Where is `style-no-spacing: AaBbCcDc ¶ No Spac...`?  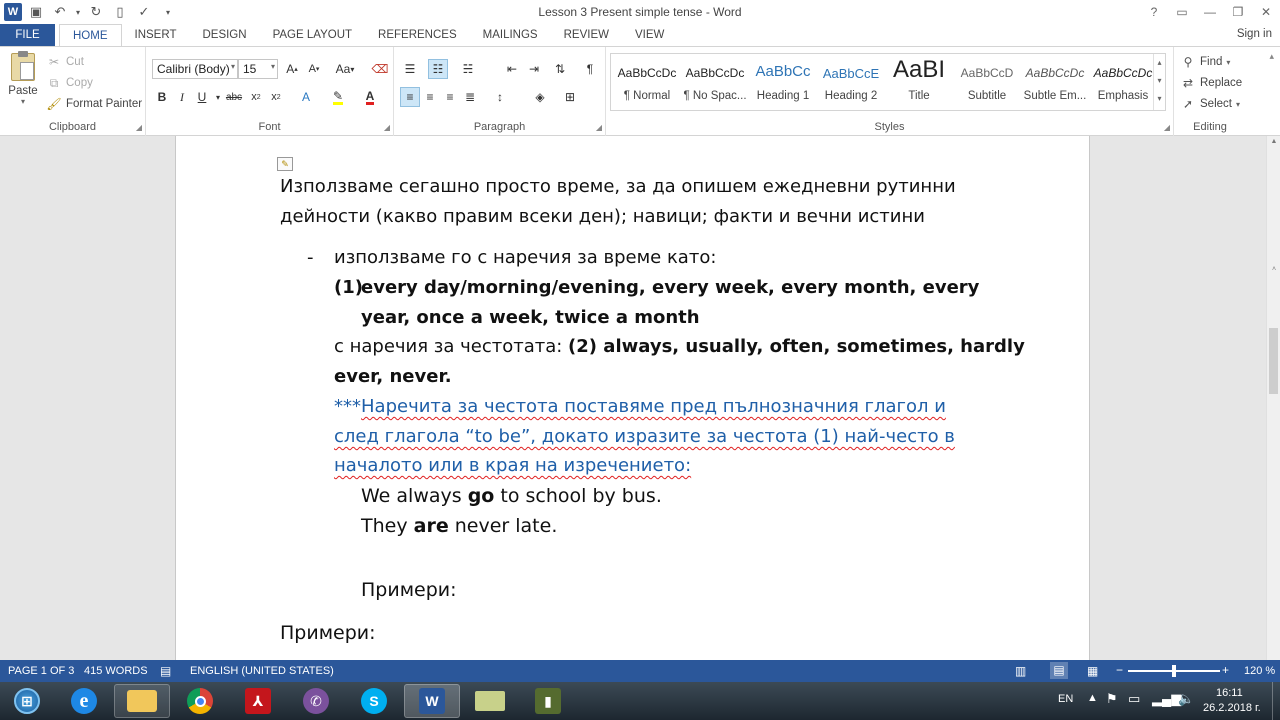 style-no-spacing: AaBbCcDc ¶ No Spac... is located at coordinates (715, 82).